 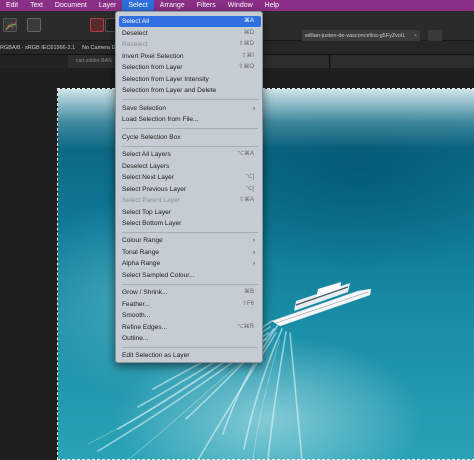 I want to click on menu-item-select-top-layer: Select Top Layer, so click(x=190, y=212).